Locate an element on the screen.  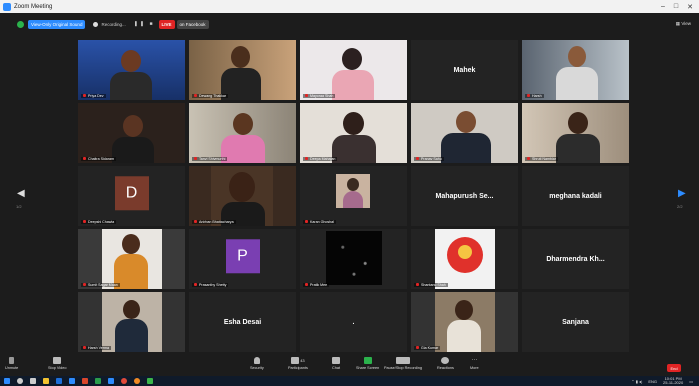
minimize-icon: – is located at coordinates (663, 7).